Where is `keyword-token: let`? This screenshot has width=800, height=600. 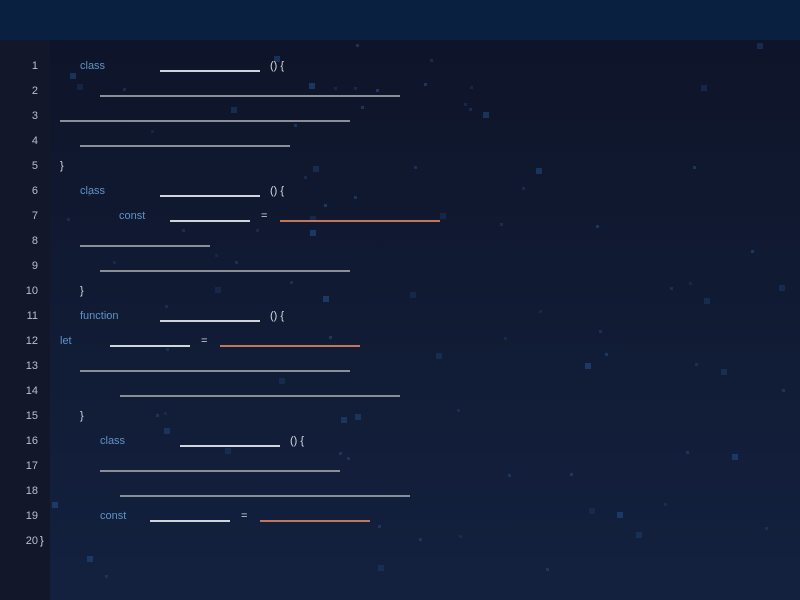
keyword-token: let is located at coordinates (66, 341).